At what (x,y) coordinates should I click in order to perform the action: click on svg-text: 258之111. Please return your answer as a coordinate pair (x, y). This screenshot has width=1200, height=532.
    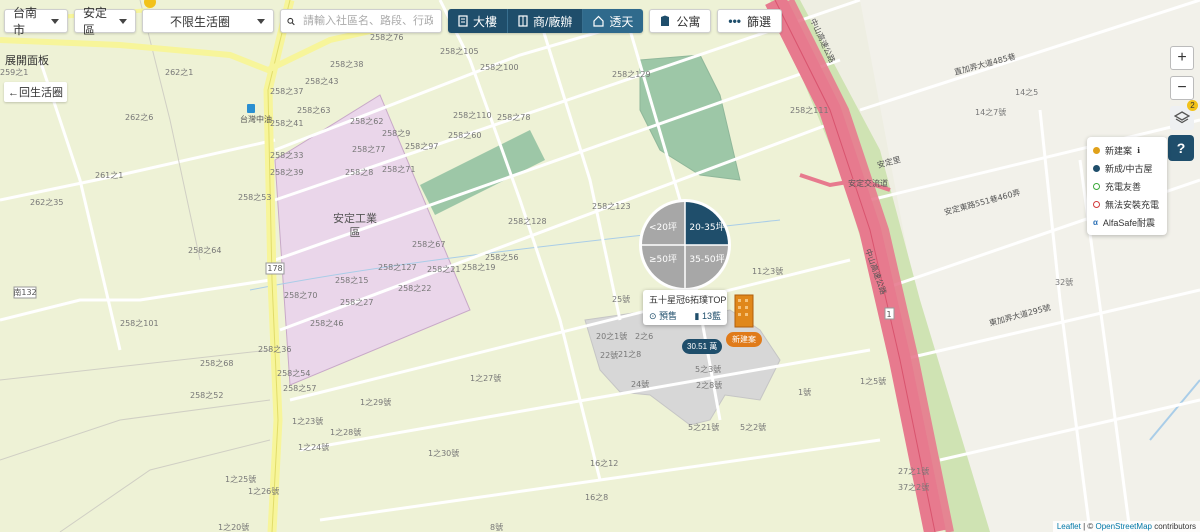
    Looking at the image, I should click on (809, 110).